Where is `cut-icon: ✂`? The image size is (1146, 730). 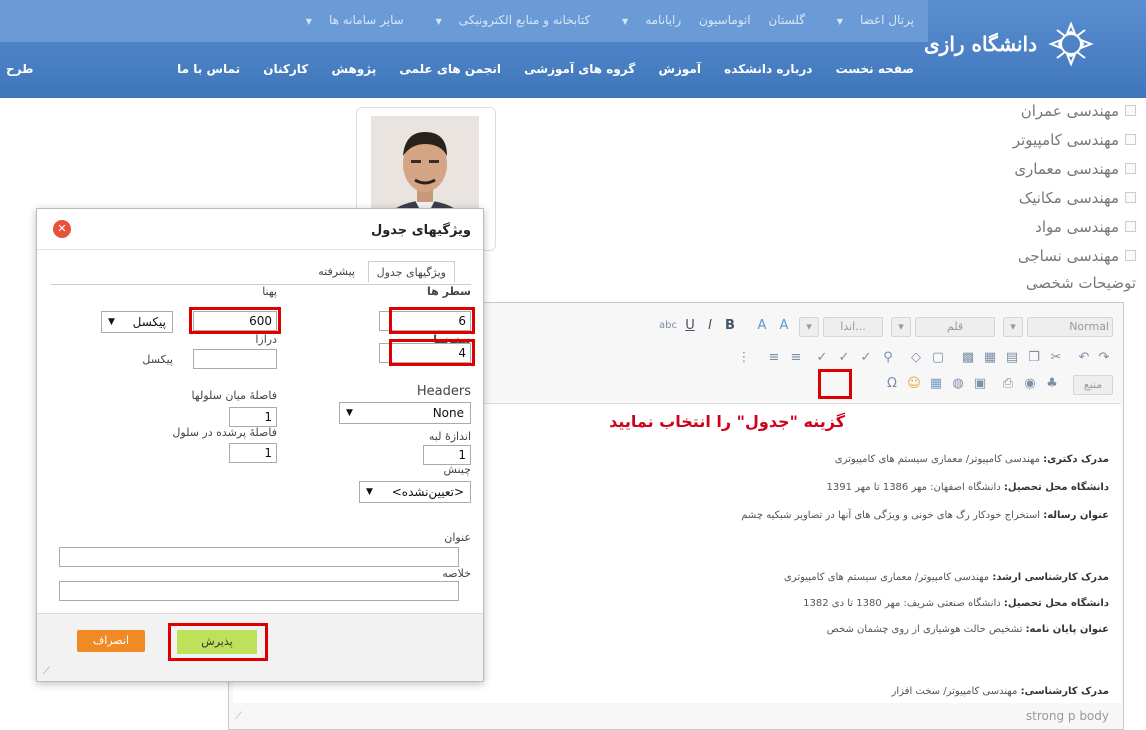 cut-icon: ✂ is located at coordinates (1056, 358).